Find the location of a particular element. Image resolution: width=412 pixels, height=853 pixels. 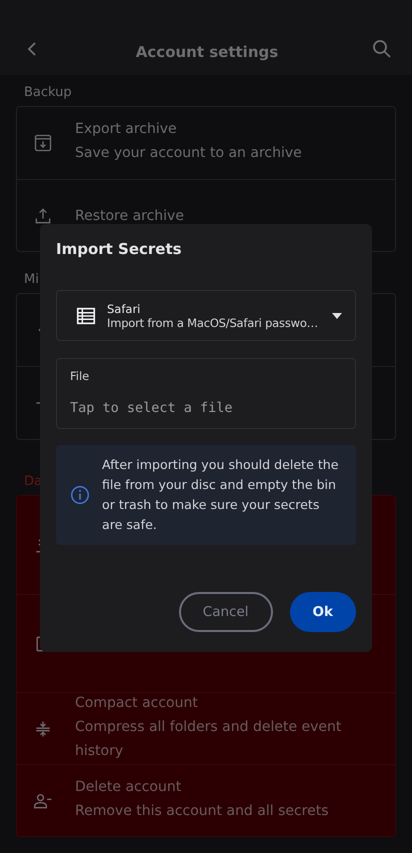

row-title: Delete account is located at coordinates (128, 786).